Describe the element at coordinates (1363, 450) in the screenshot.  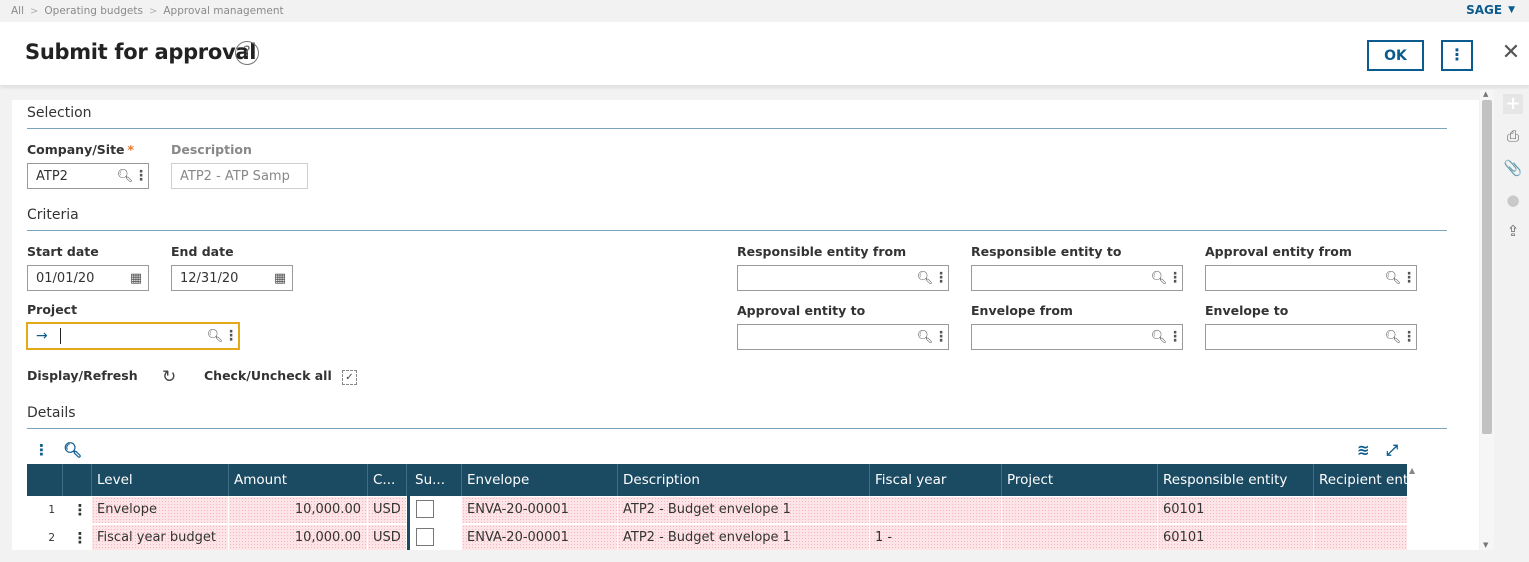
I see `layers-icon: ≋` at that location.